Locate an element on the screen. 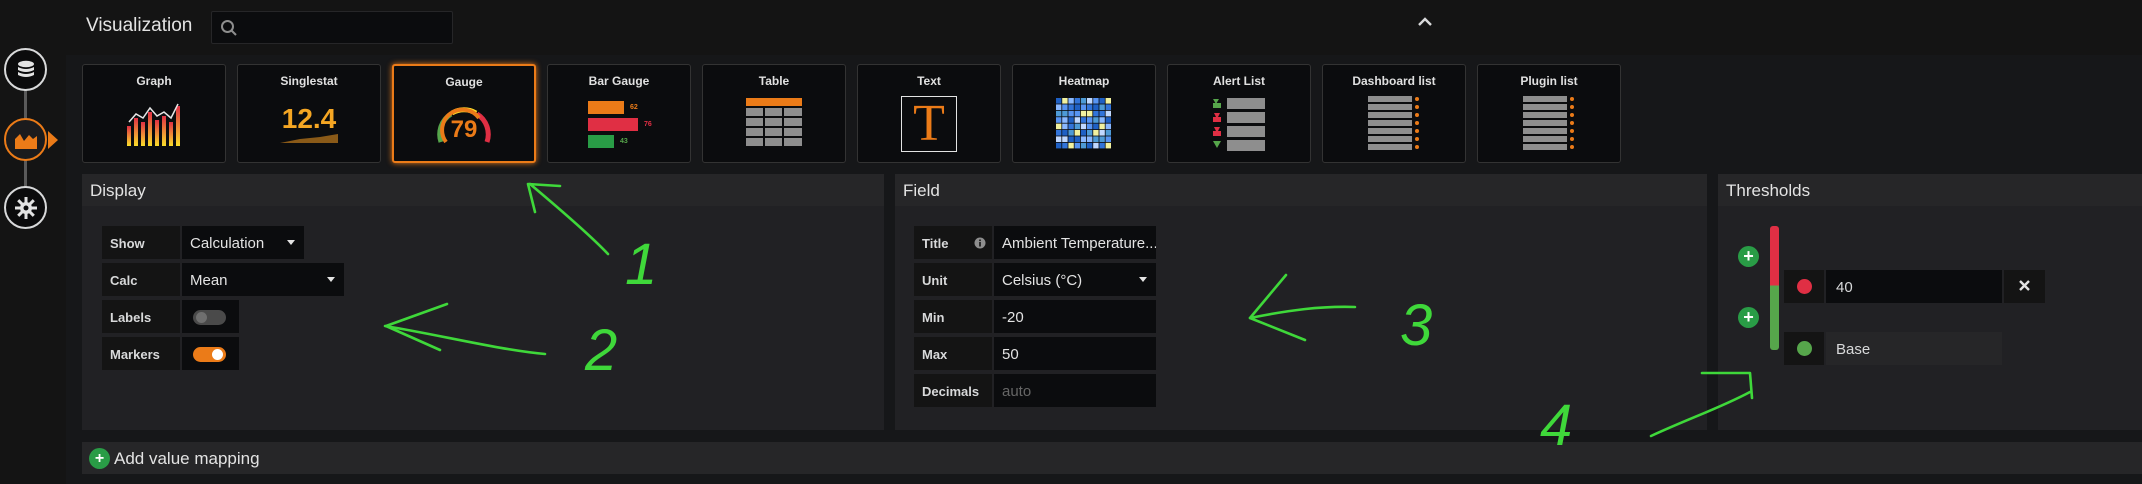 The width and height of the screenshot is (2142, 484). chevron-down-icon is located at coordinates (291, 242).